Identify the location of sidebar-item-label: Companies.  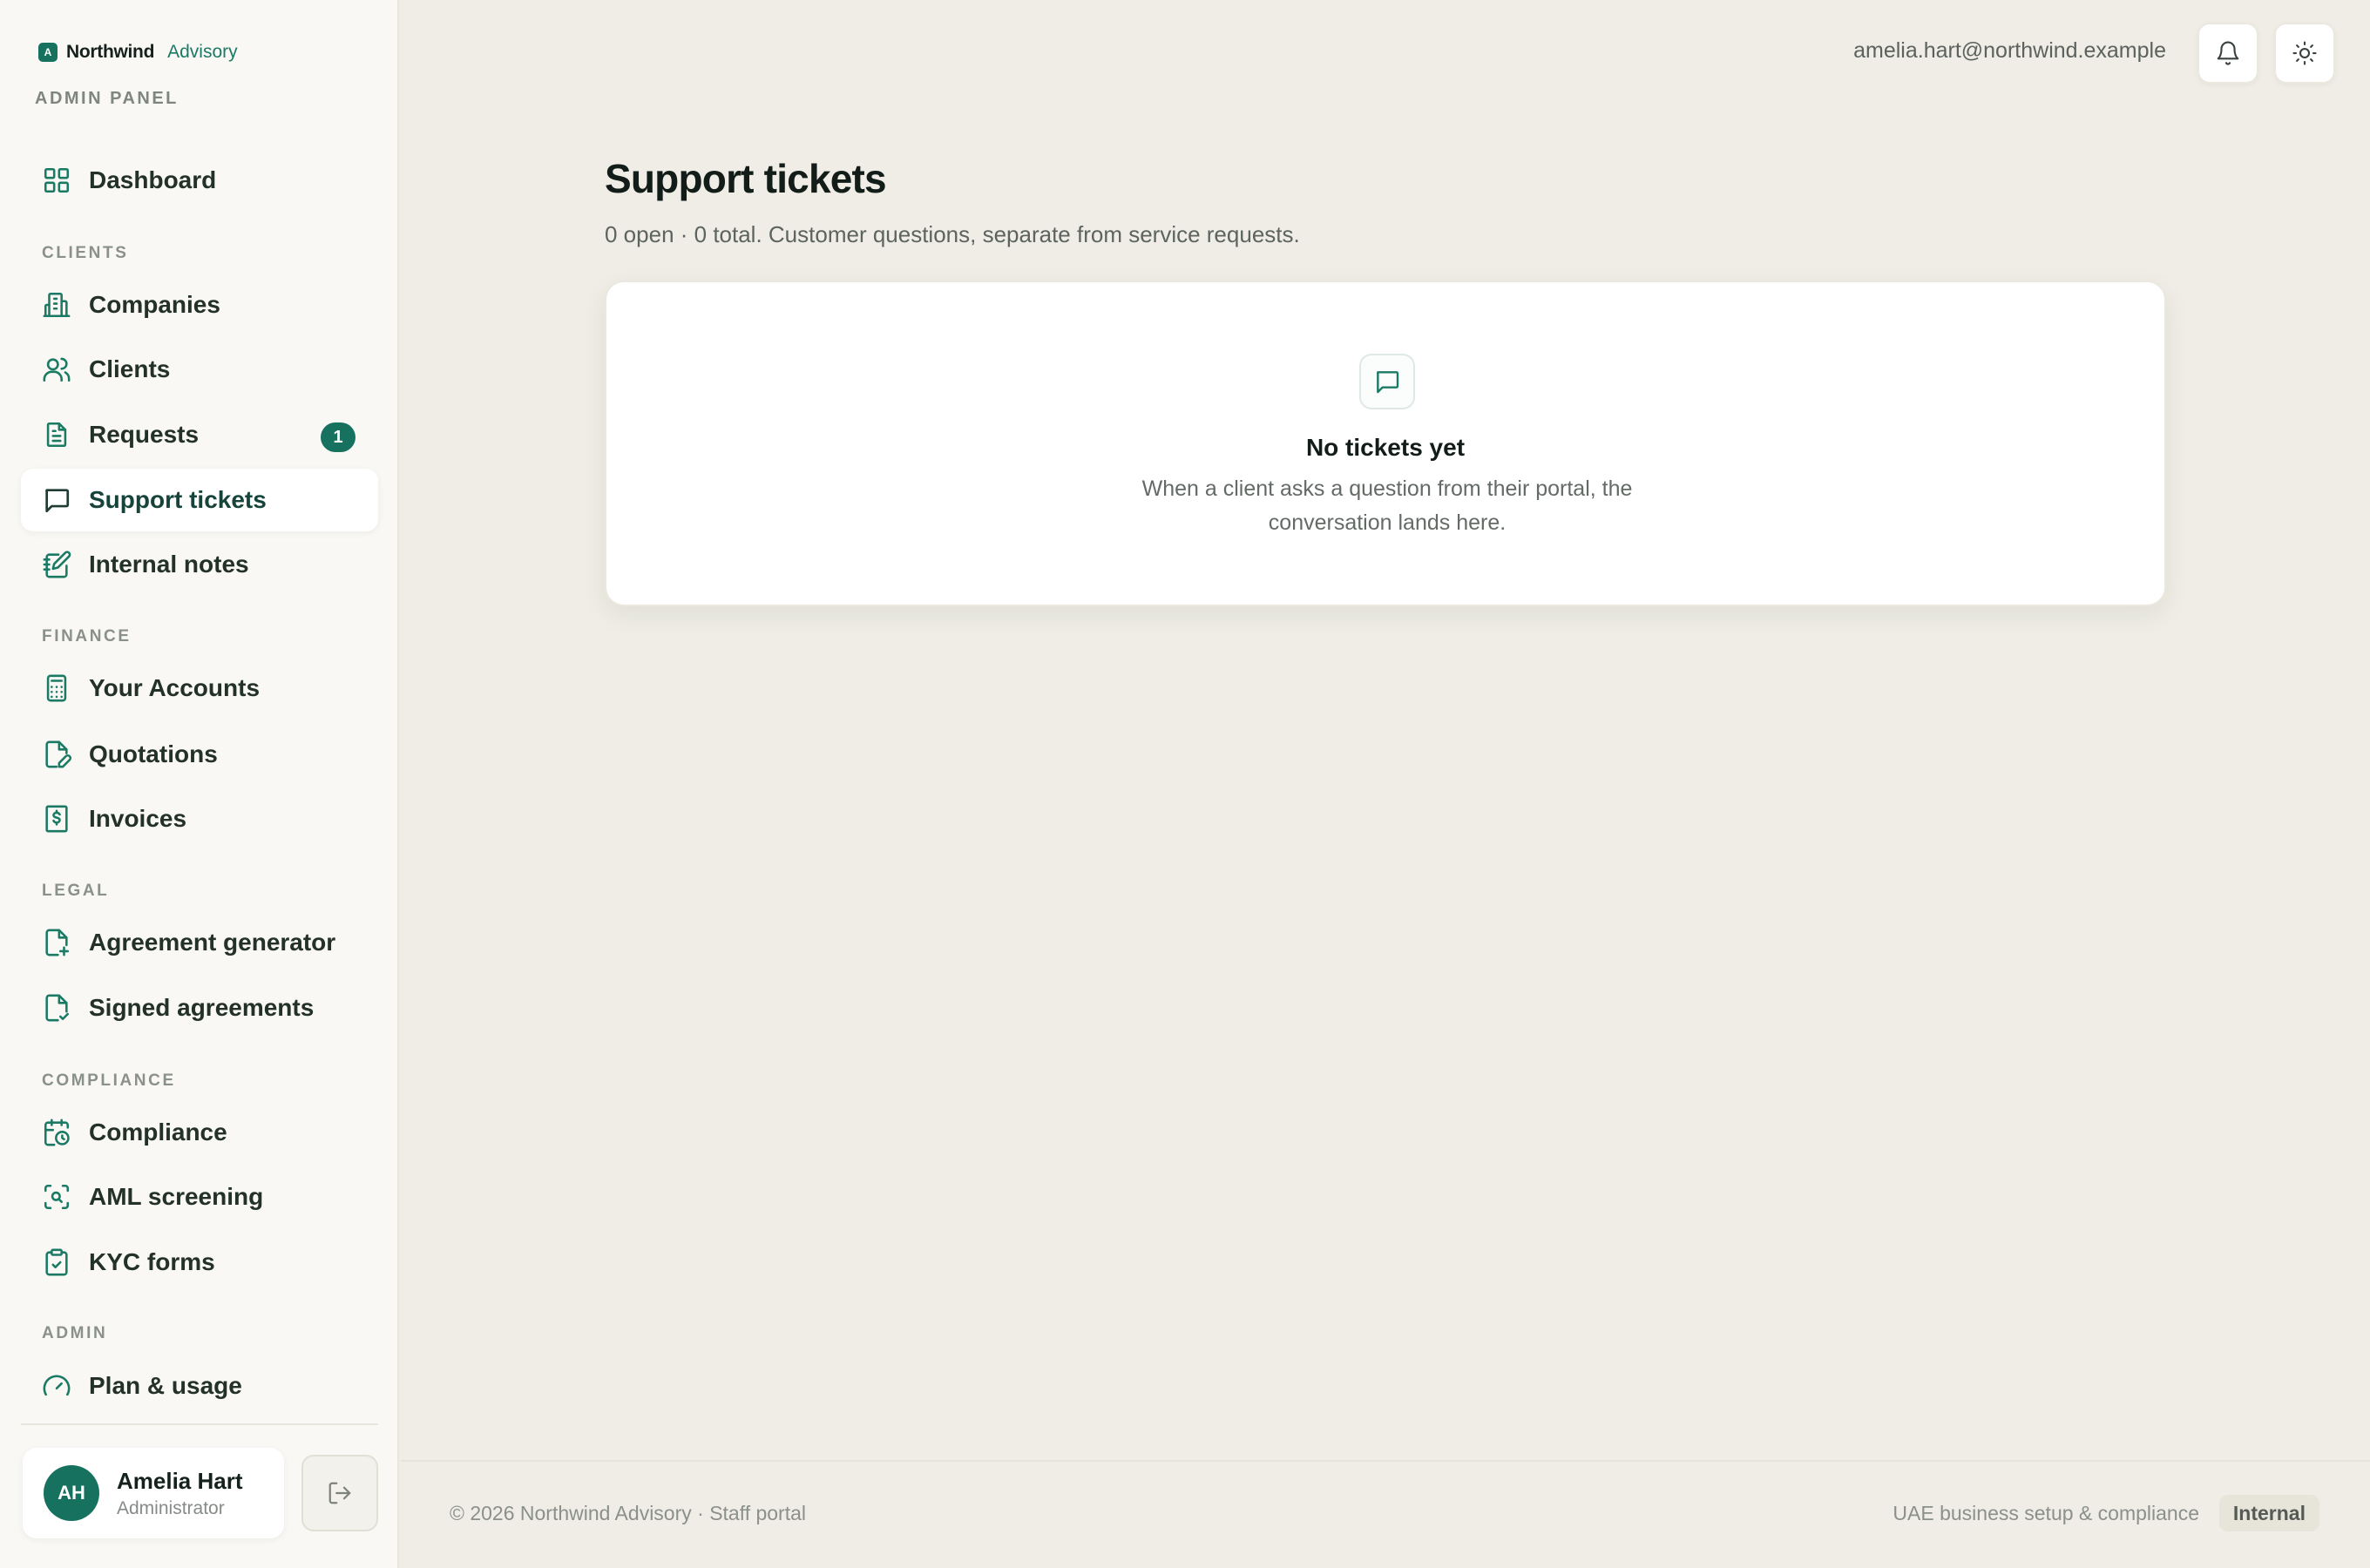
(154, 304).